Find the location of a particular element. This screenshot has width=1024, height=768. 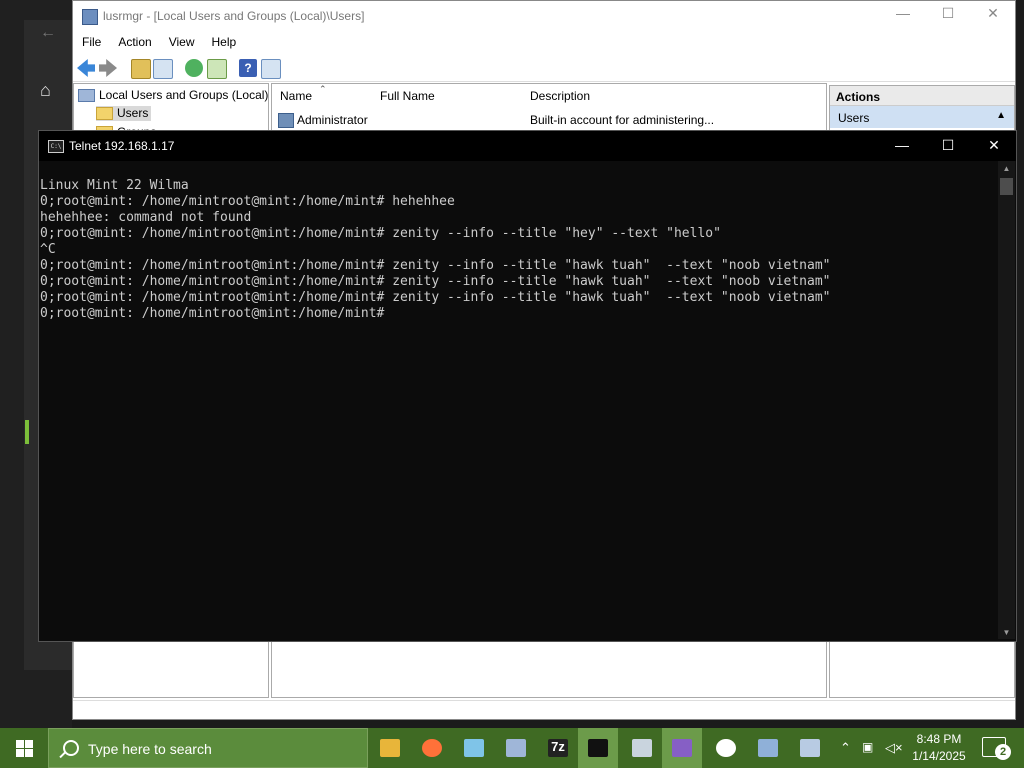

show-hidden-icons-chevron-icon: ⌃ is located at coordinates (845, 748).